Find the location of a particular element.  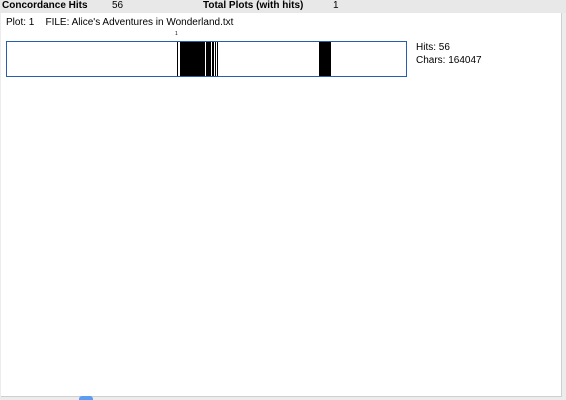

horizontal-scroll-thumb is located at coordinates (86, 398).